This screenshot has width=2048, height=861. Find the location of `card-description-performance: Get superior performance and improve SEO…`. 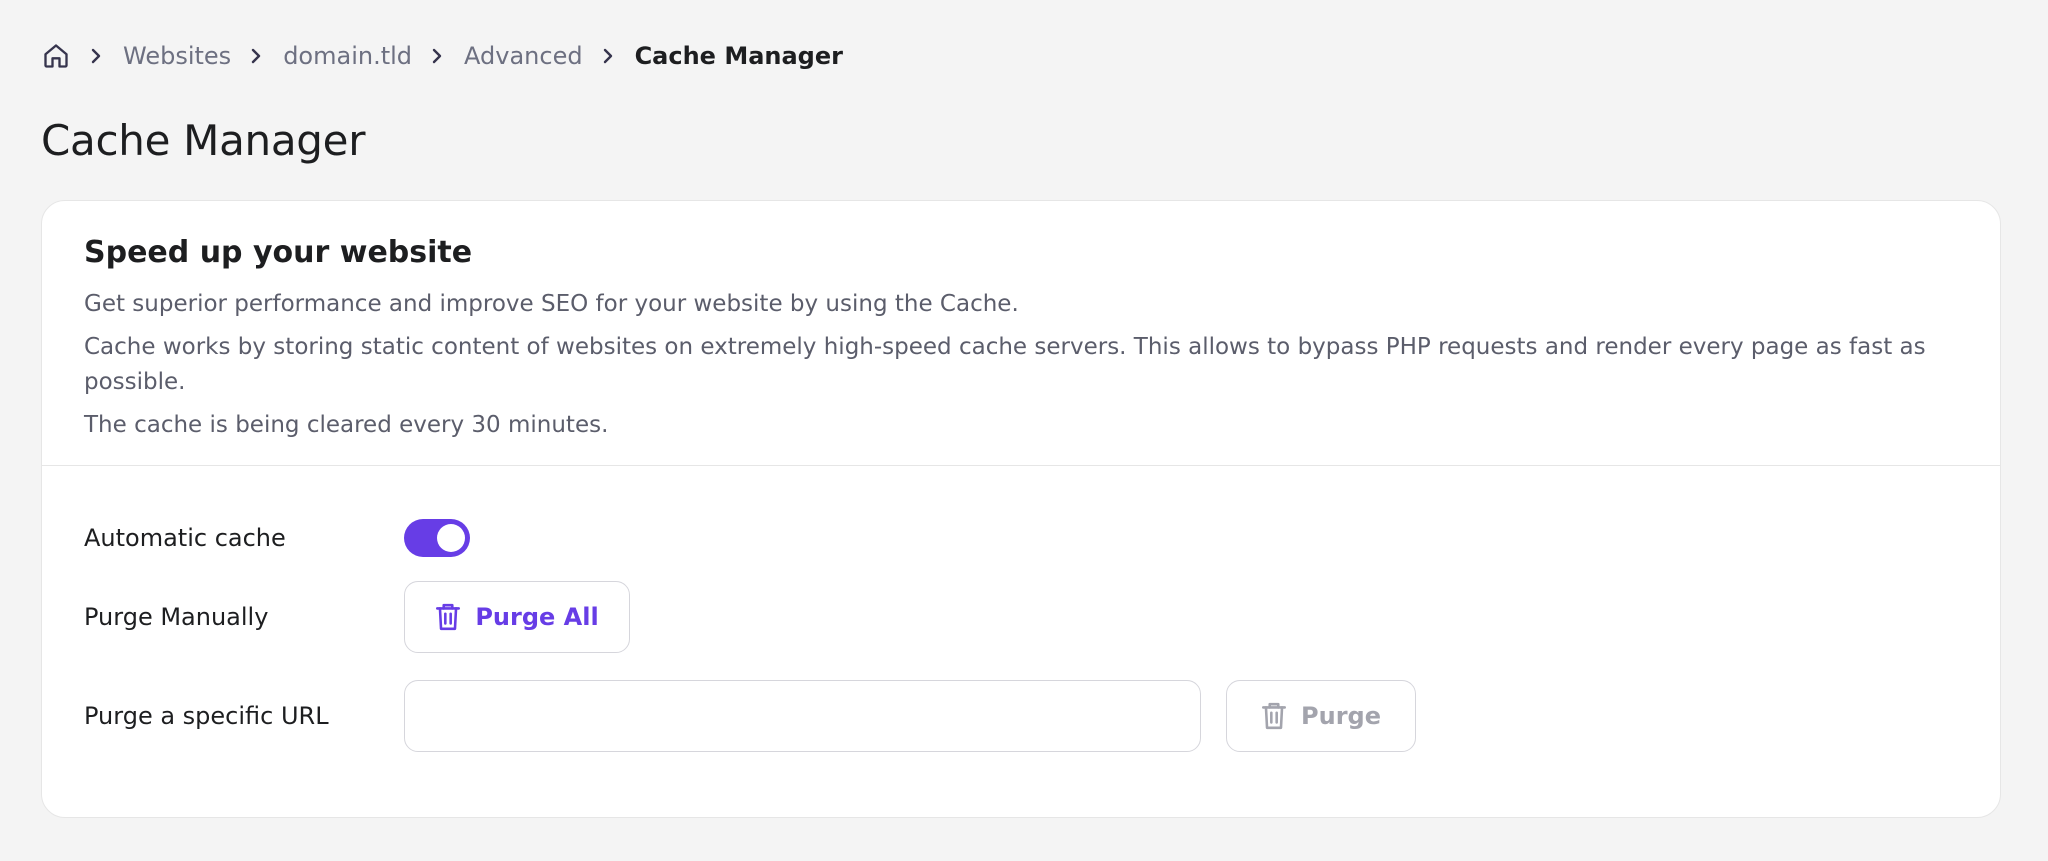

card-description-performance: Get superior performance and improve SEO… is located at coordinates (551, 304).